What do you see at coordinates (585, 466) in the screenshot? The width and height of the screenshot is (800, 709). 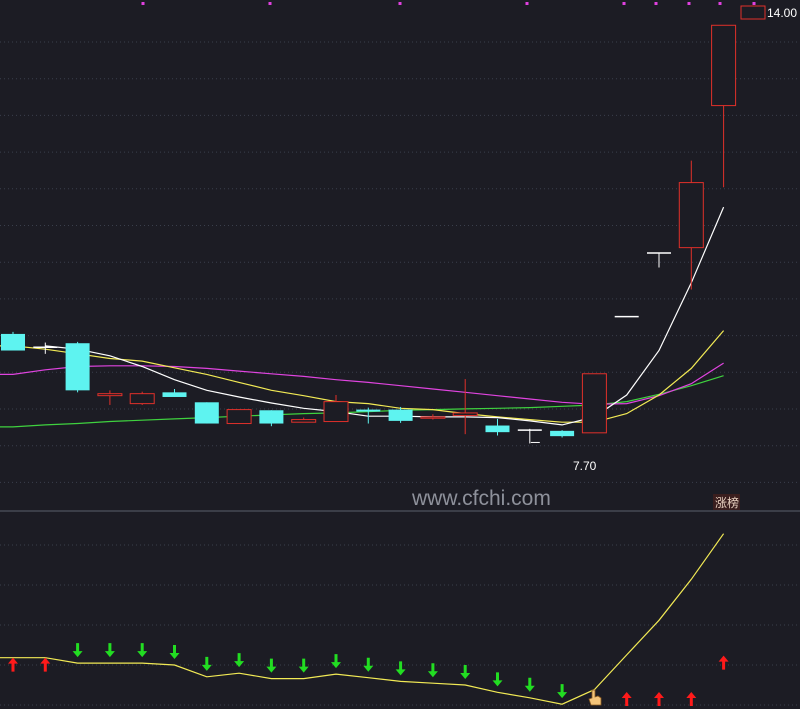 I see `low-price-label: 7.70` at bounding box center [585, 466].